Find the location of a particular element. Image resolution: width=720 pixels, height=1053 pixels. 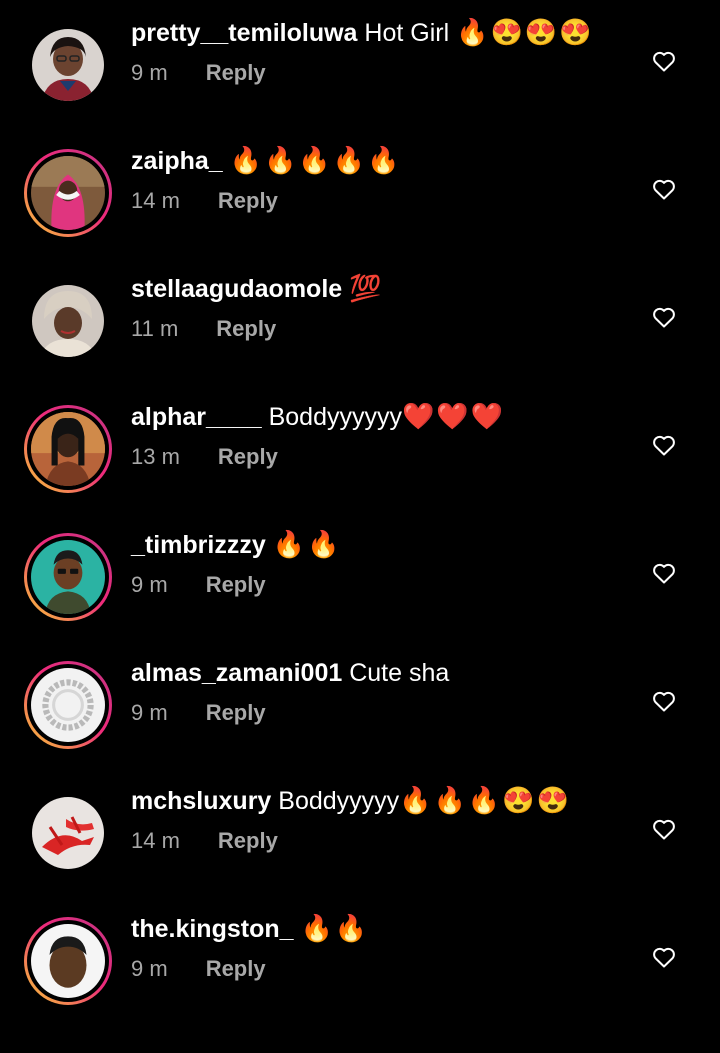

comment-text: _timbrizzzy 🔥🔥 is located at coordinates (236, 544).